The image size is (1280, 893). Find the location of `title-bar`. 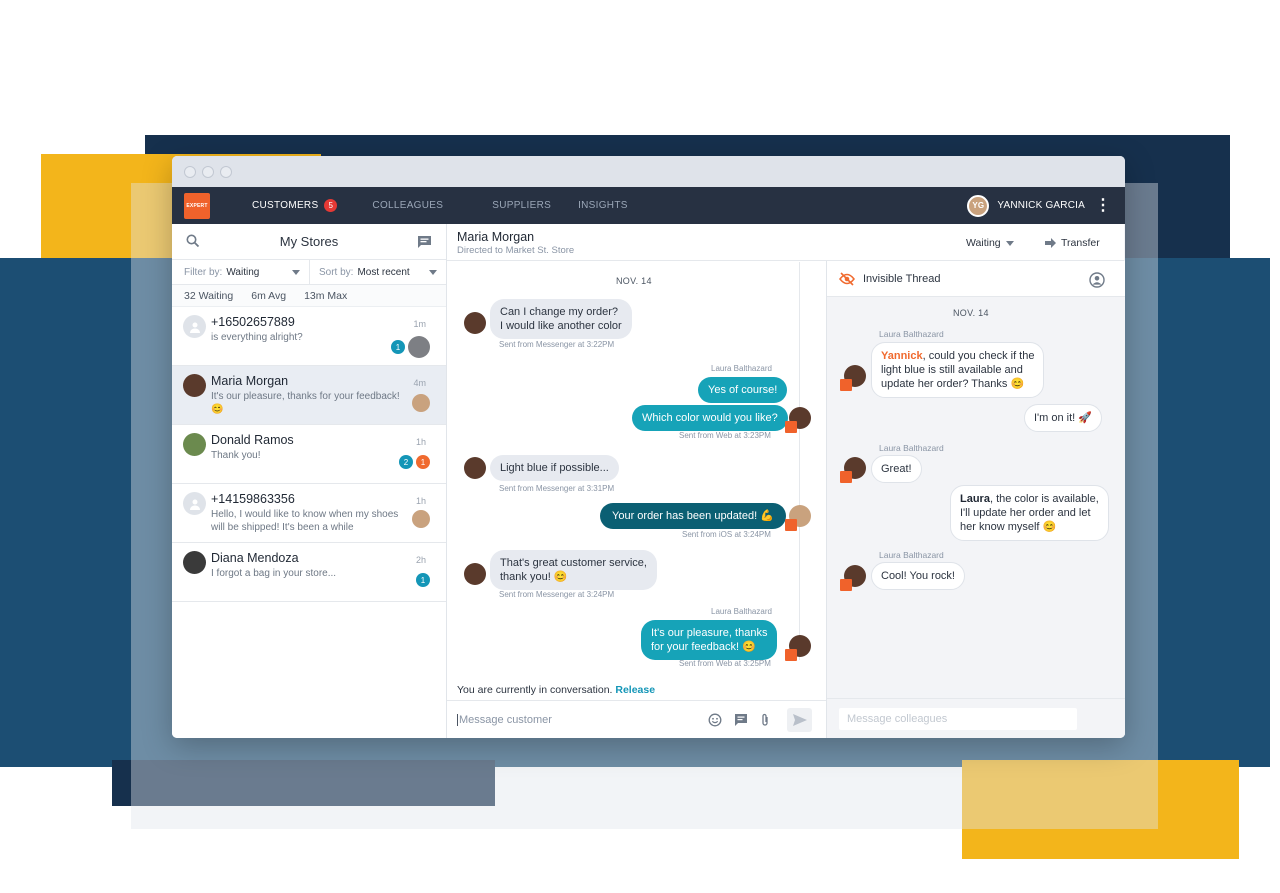

title-bar is located at coordinates (648, 171).